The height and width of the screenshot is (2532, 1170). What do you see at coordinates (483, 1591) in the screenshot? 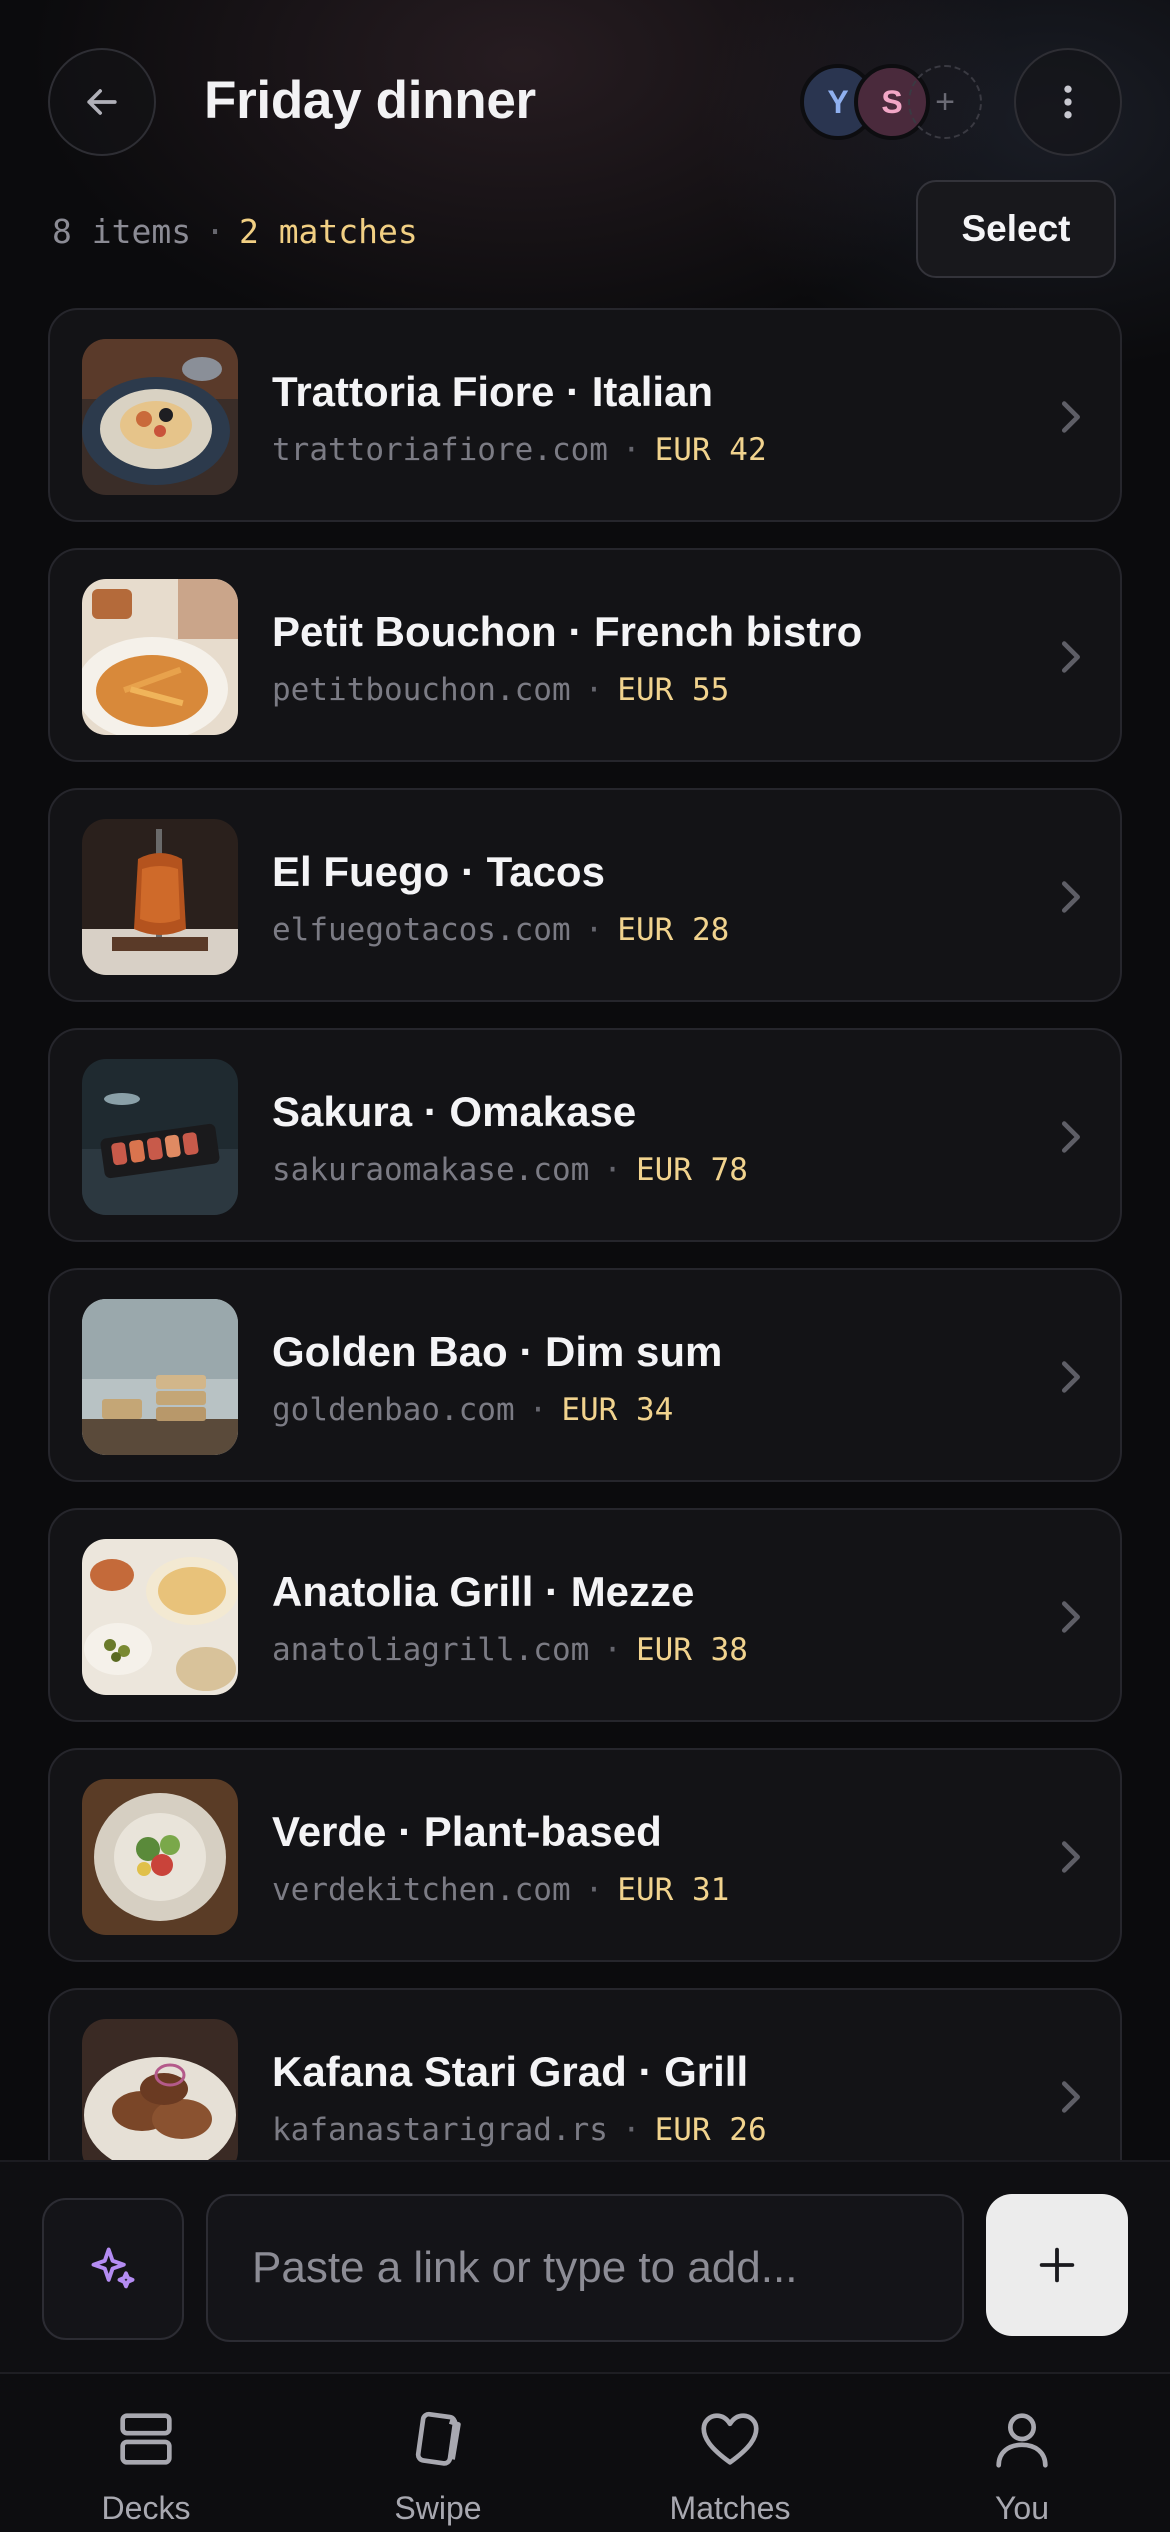
I see `restaurant-name: Anatolia Grill · Mezze` at bounding box center [483, 1591].